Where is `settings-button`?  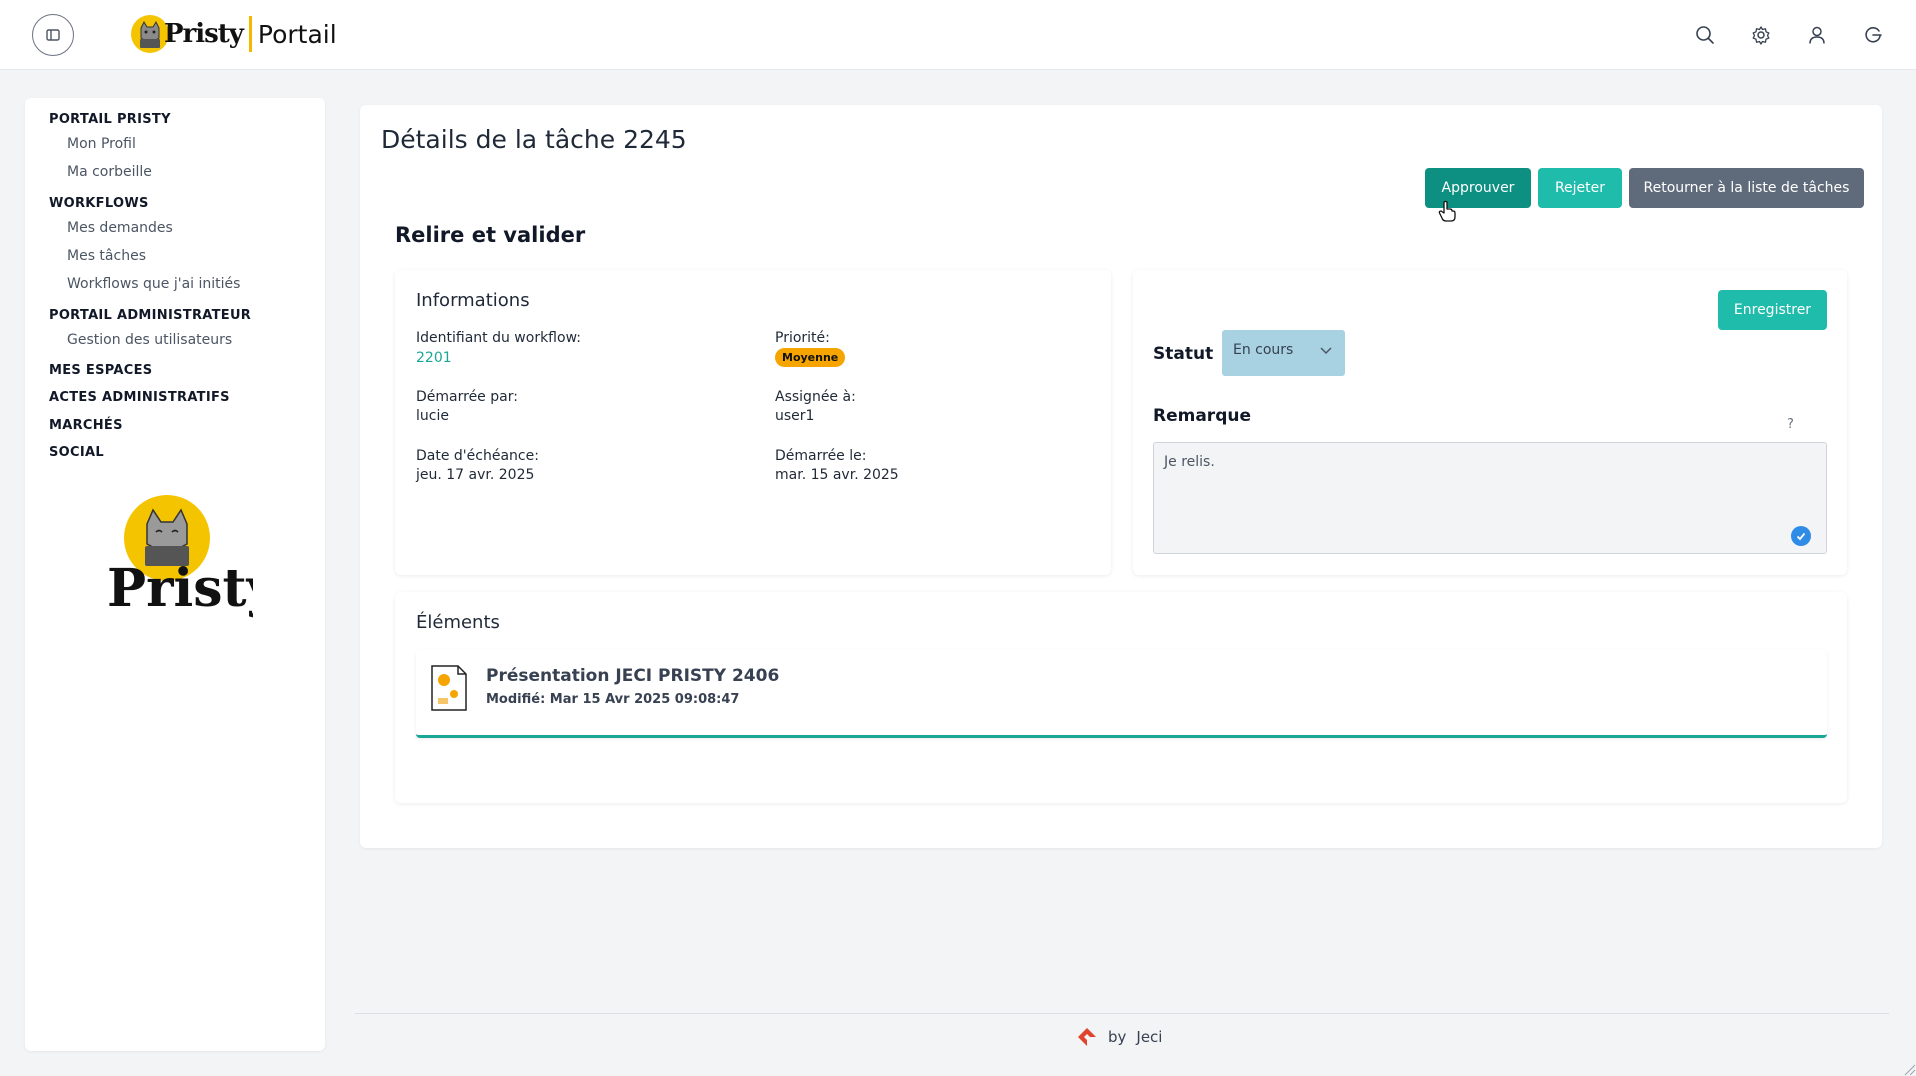 settings-button is located at coordinates (1761, 35).